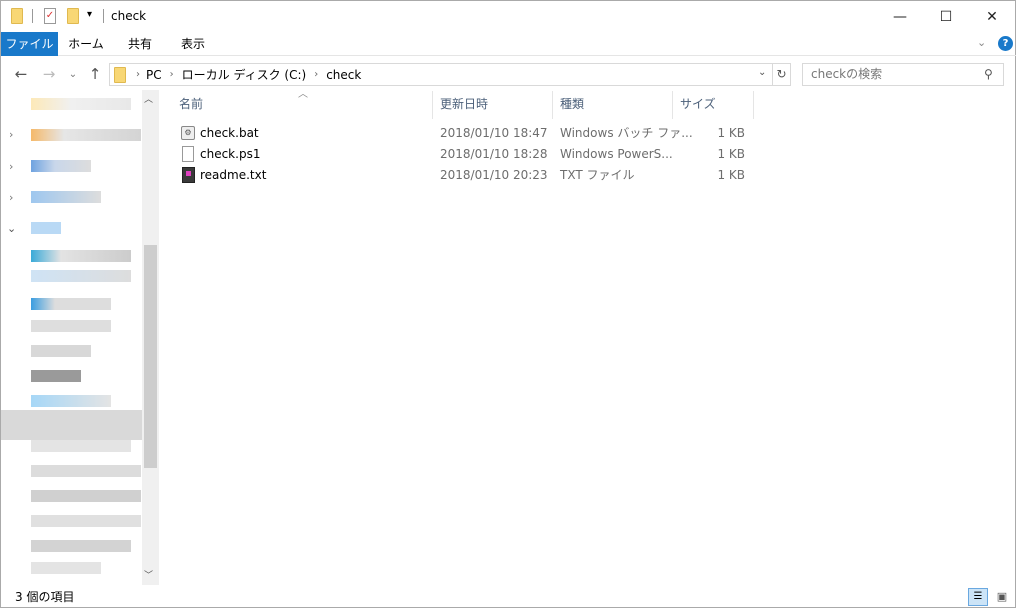  Describe the element at coordinates (233, 175) in the screenshot. I see `file-name: readme.txt` at that location.